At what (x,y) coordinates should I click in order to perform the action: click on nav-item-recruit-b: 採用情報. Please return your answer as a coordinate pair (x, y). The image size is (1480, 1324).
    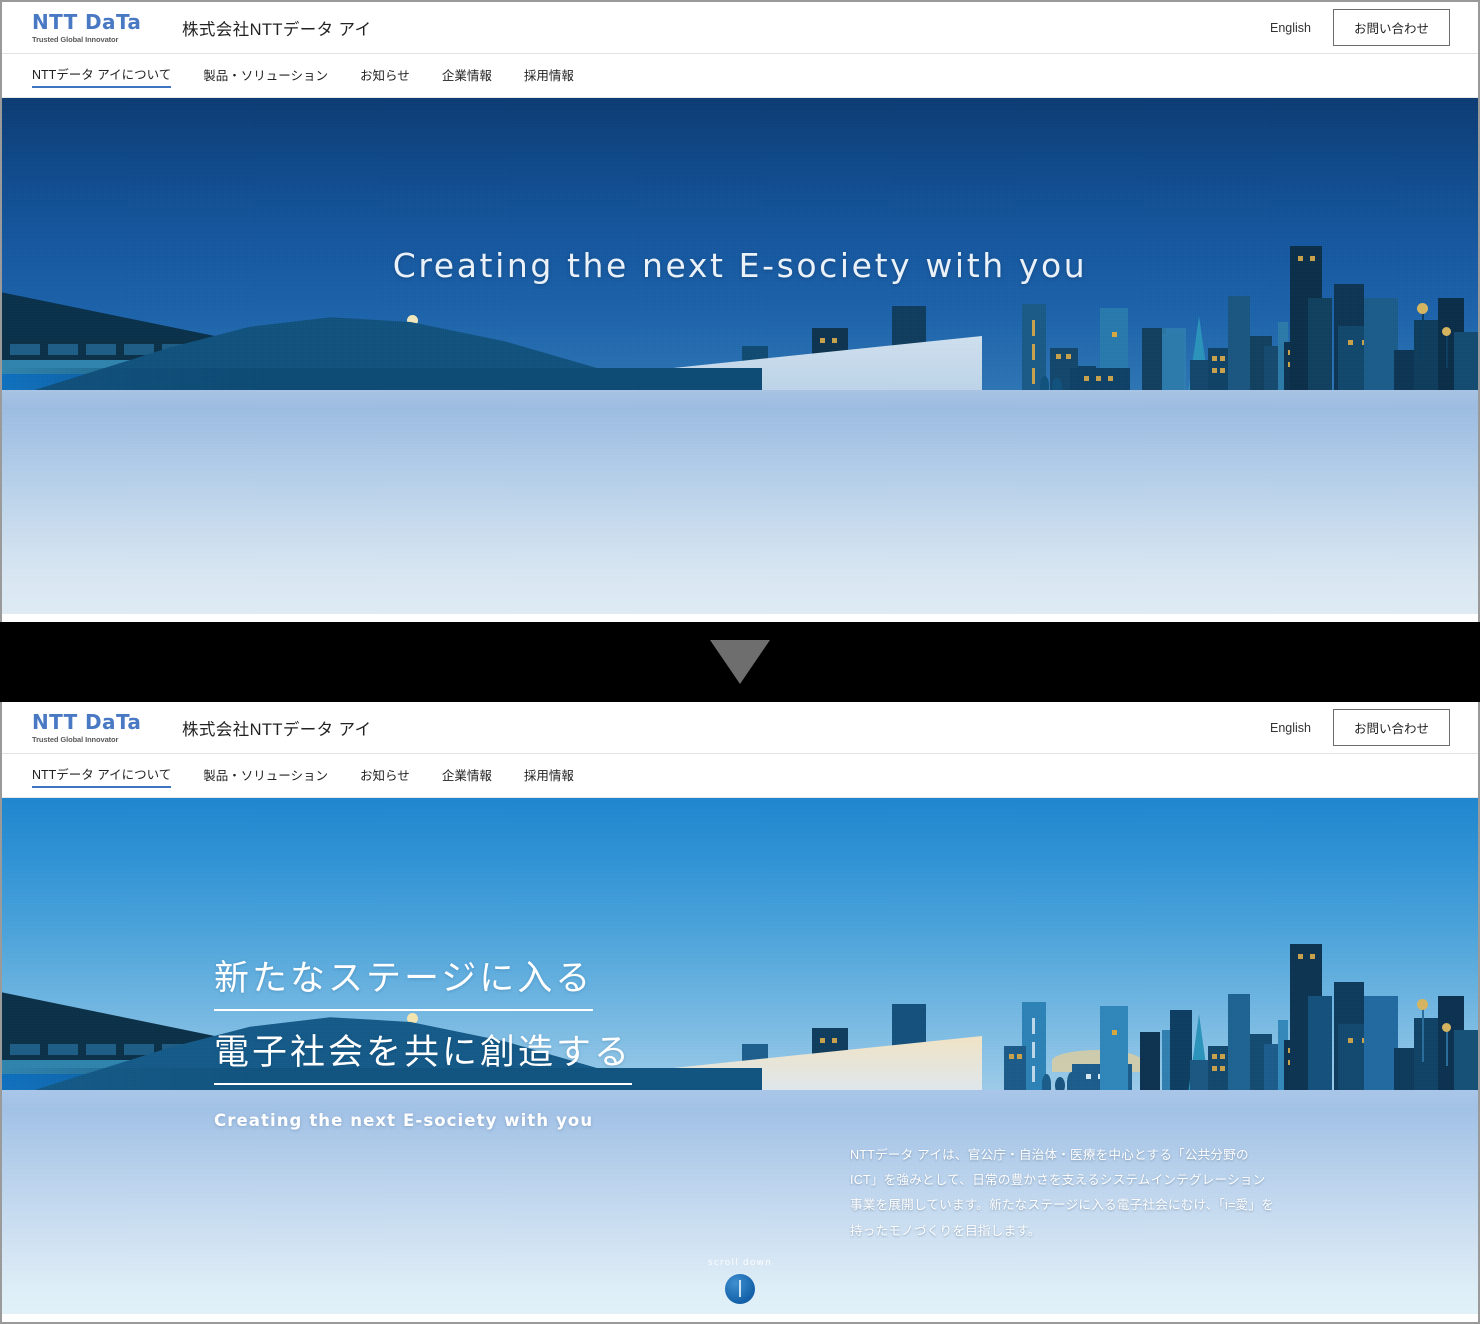
    Looking at the image, I should click on (549, 776).